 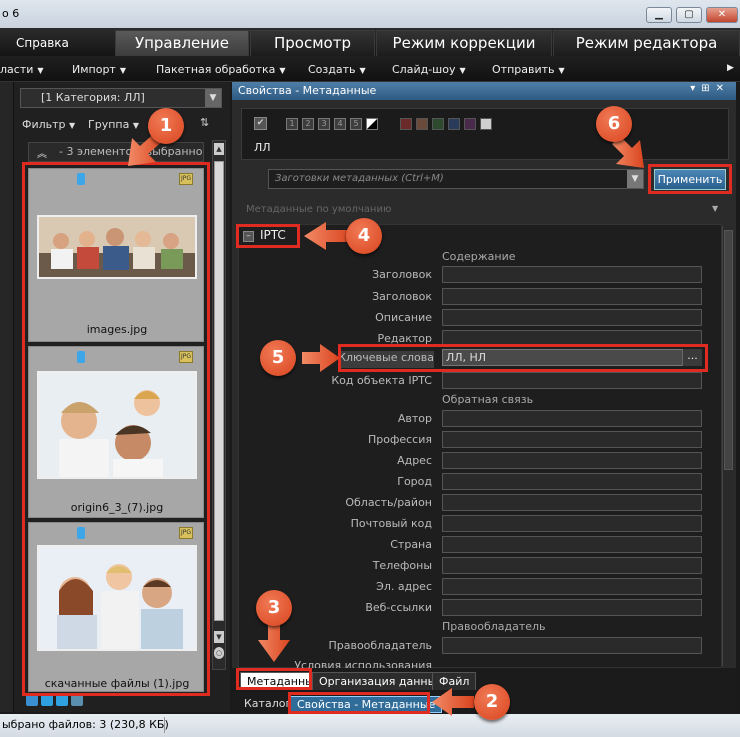 What do you see at coordinates (121, 98) in the screenshot?
I see `category-select: [1 Категория: ЛЛ] ▼` at bounding box center [121, 98].